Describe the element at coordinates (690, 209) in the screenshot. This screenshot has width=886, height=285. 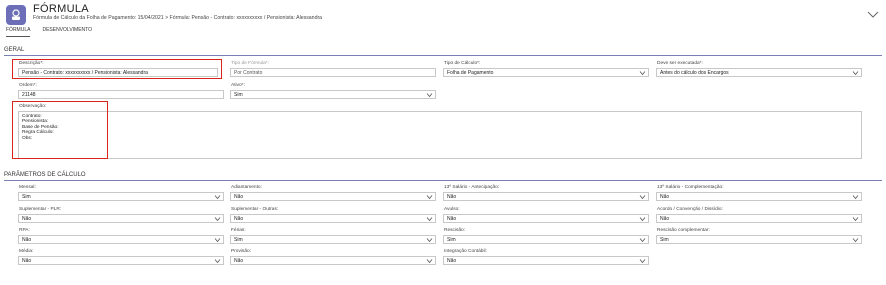
I see `param-label: Acordo / Convenção / Dissídio:` at that location.